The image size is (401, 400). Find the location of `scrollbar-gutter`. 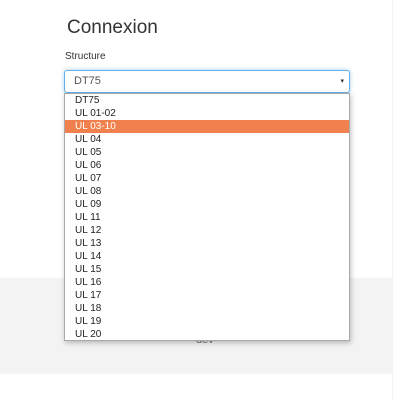

scrollbar-gutter is located at coordinates (396, 200).